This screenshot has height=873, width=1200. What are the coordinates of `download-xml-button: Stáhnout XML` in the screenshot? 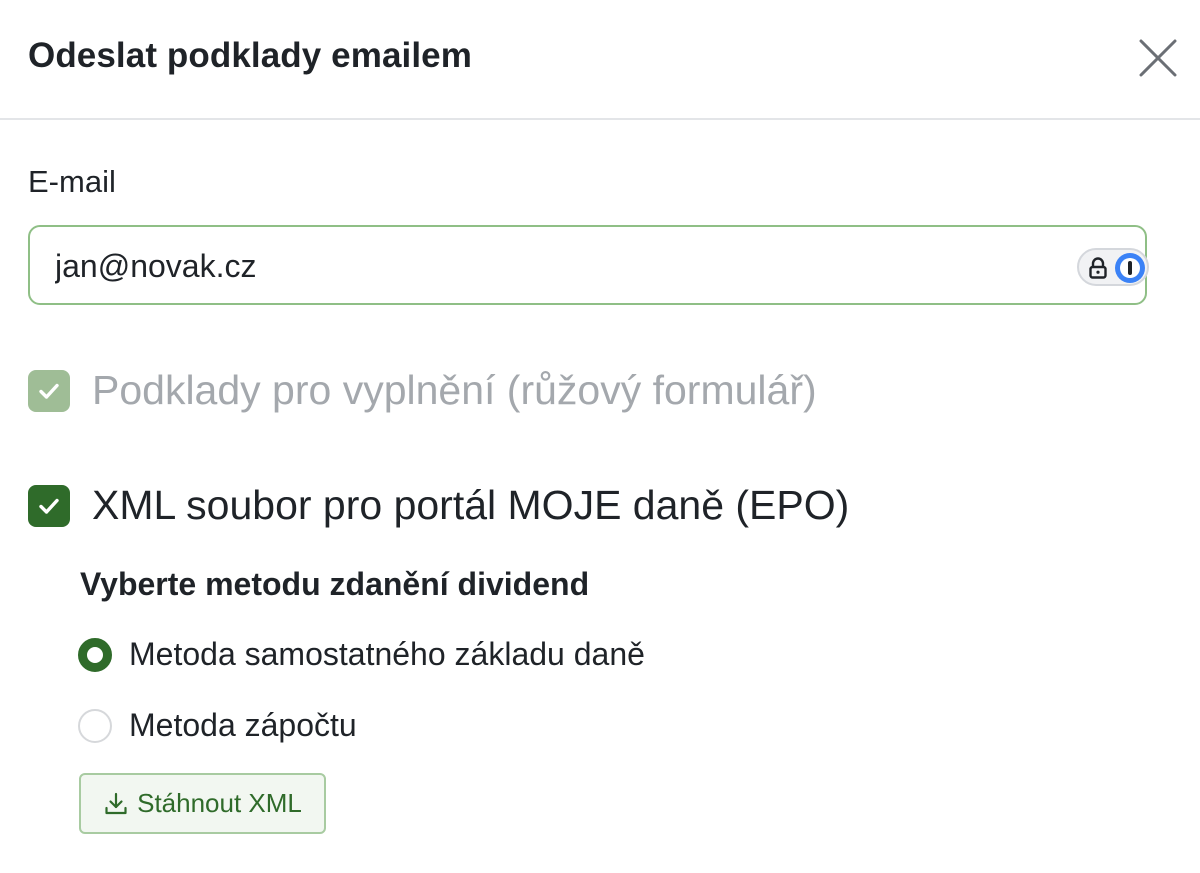 It's located at (202, 803).